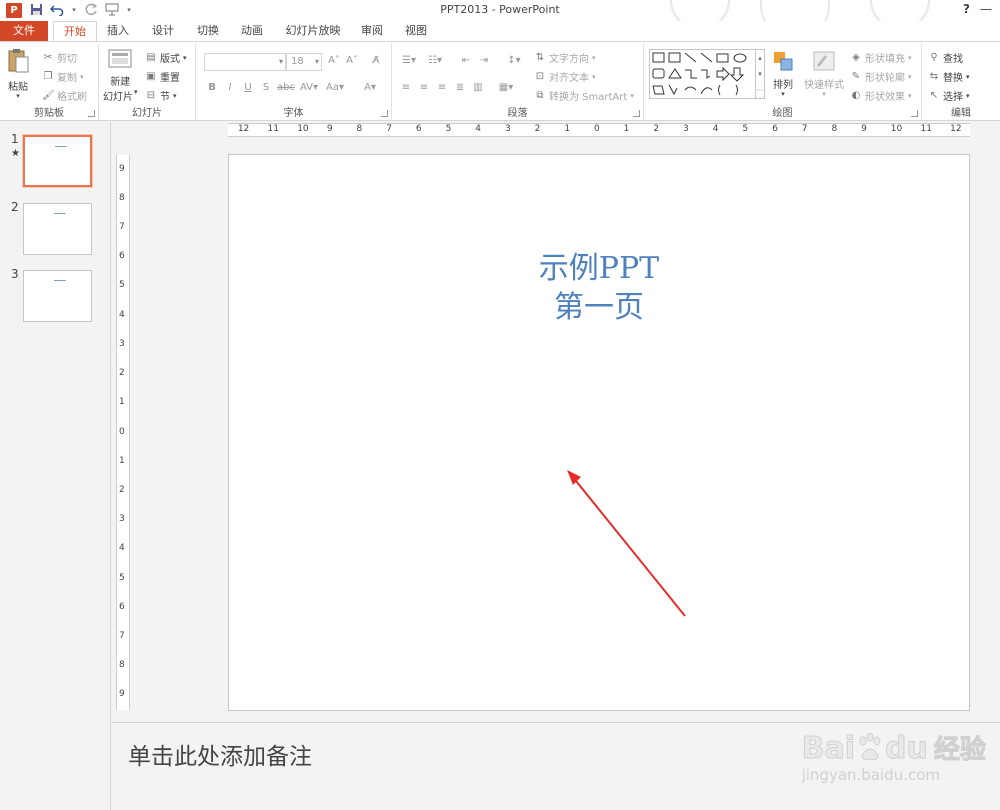 The image size is (1000, 810). What do you see at coordinates (783, 85) in the screenshot?
I see `arrange-label: 排列` at bounding box center [783, 85].